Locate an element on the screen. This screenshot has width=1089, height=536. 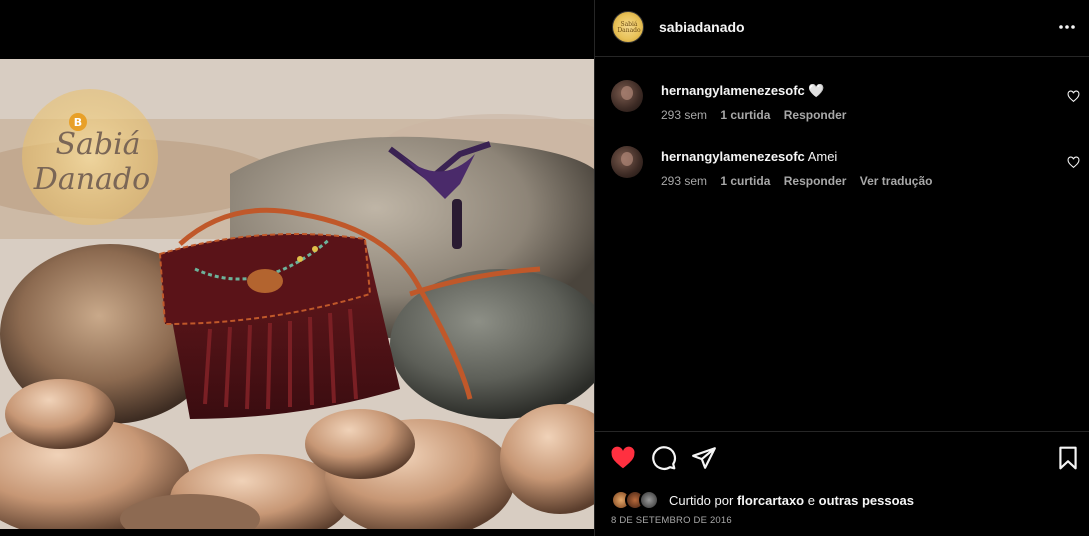
comment-text: hernangylamenezesofc 🤍 is located at coordinates (743, 91).